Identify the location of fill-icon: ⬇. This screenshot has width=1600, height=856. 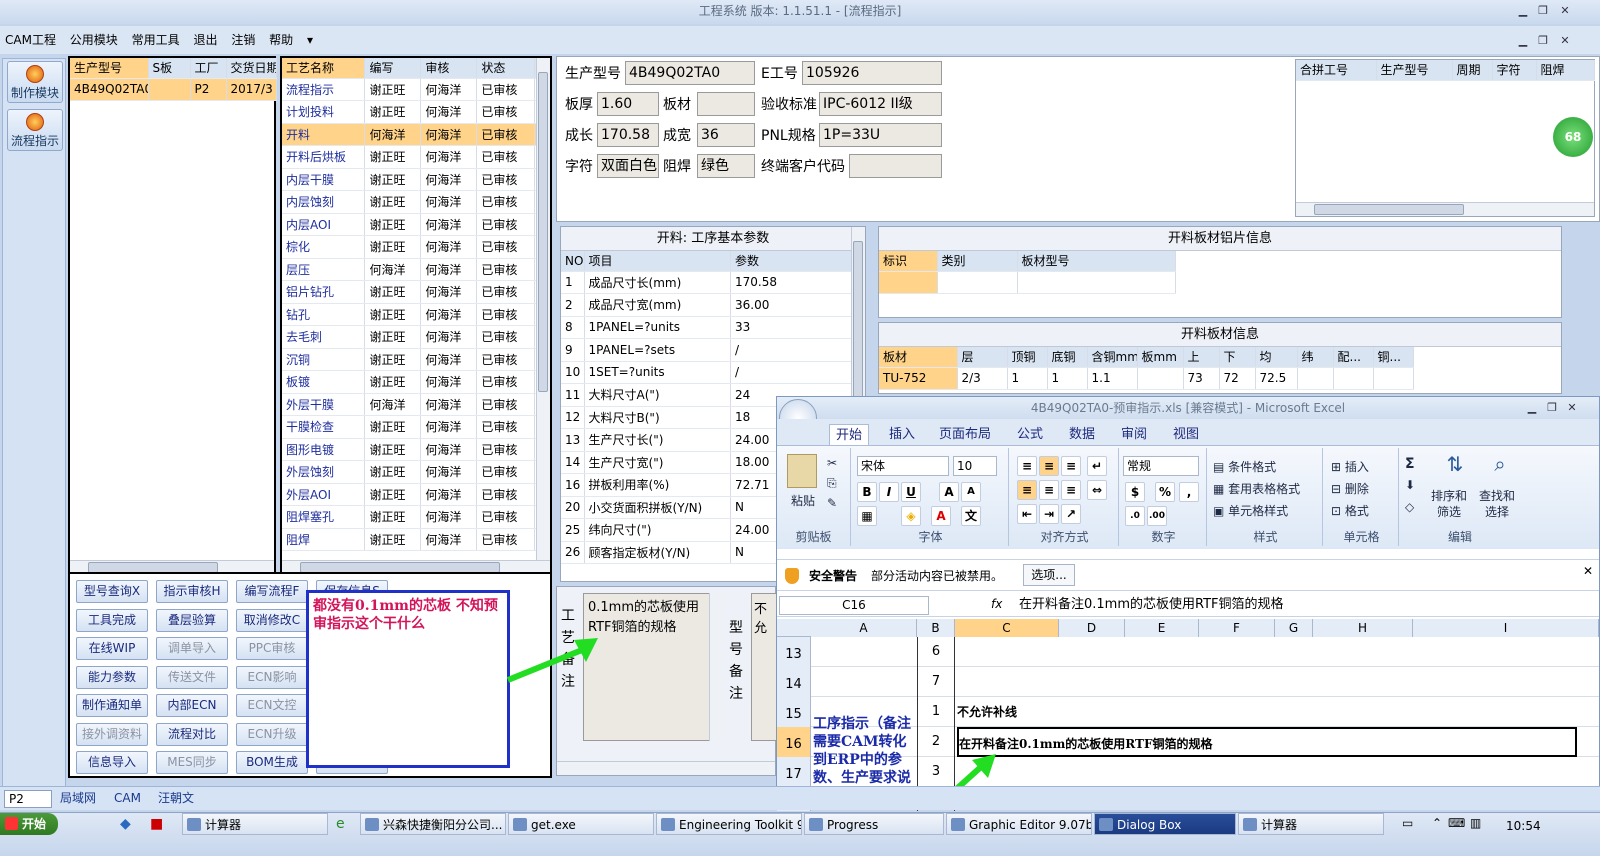
(1410, 485).